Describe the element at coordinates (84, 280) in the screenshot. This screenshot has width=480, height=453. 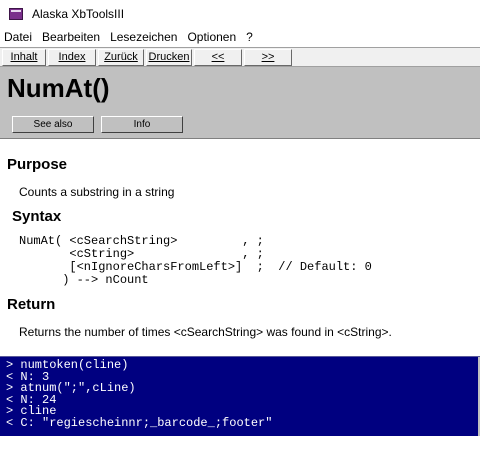
I see `syntax-line: ) --> nCount` at that location.